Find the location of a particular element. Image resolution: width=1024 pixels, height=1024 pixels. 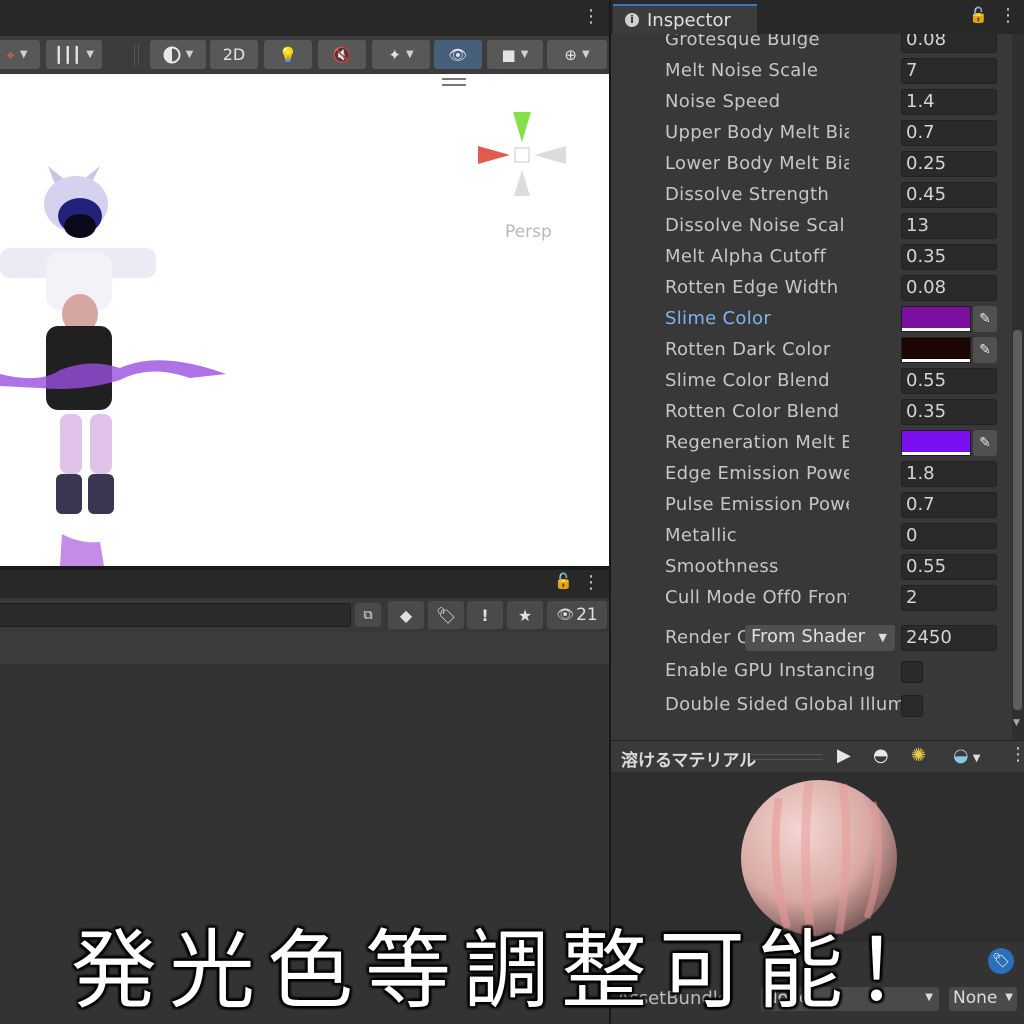

render-queue-dropdown: From Shader ▼ is located at coordinates (820, 638).